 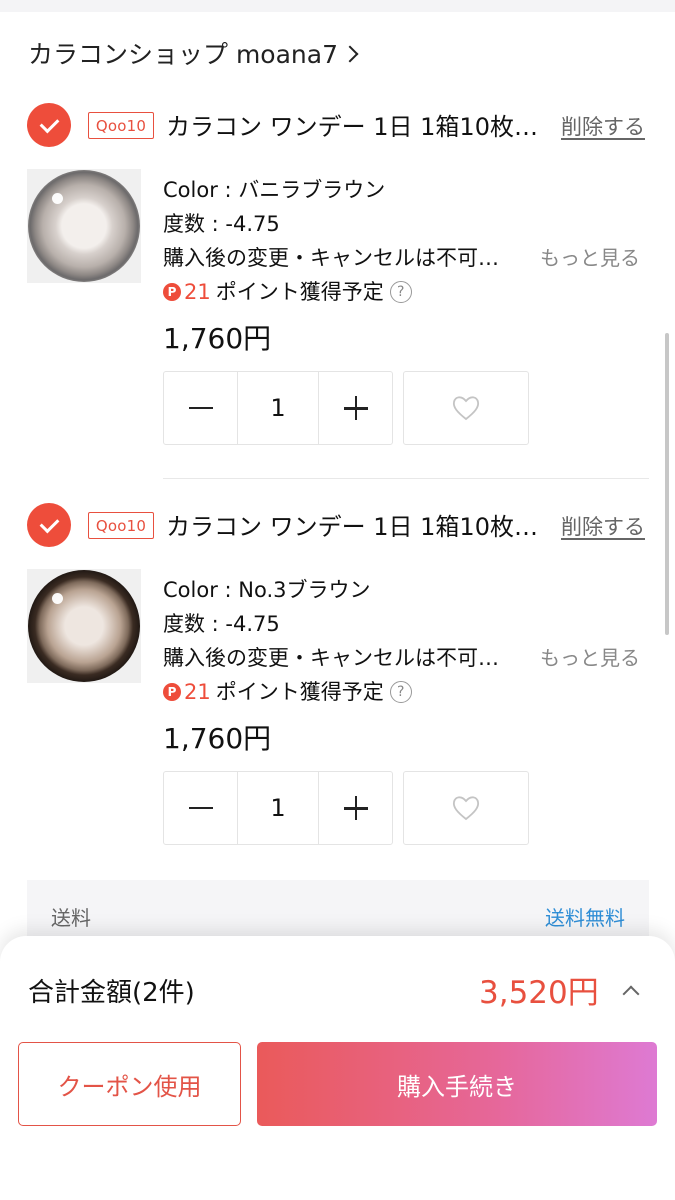 What do you see at coordinates (71, 918) in the screenshot?
I see `shipping-label: 送料` at bounding box center [71, 918].